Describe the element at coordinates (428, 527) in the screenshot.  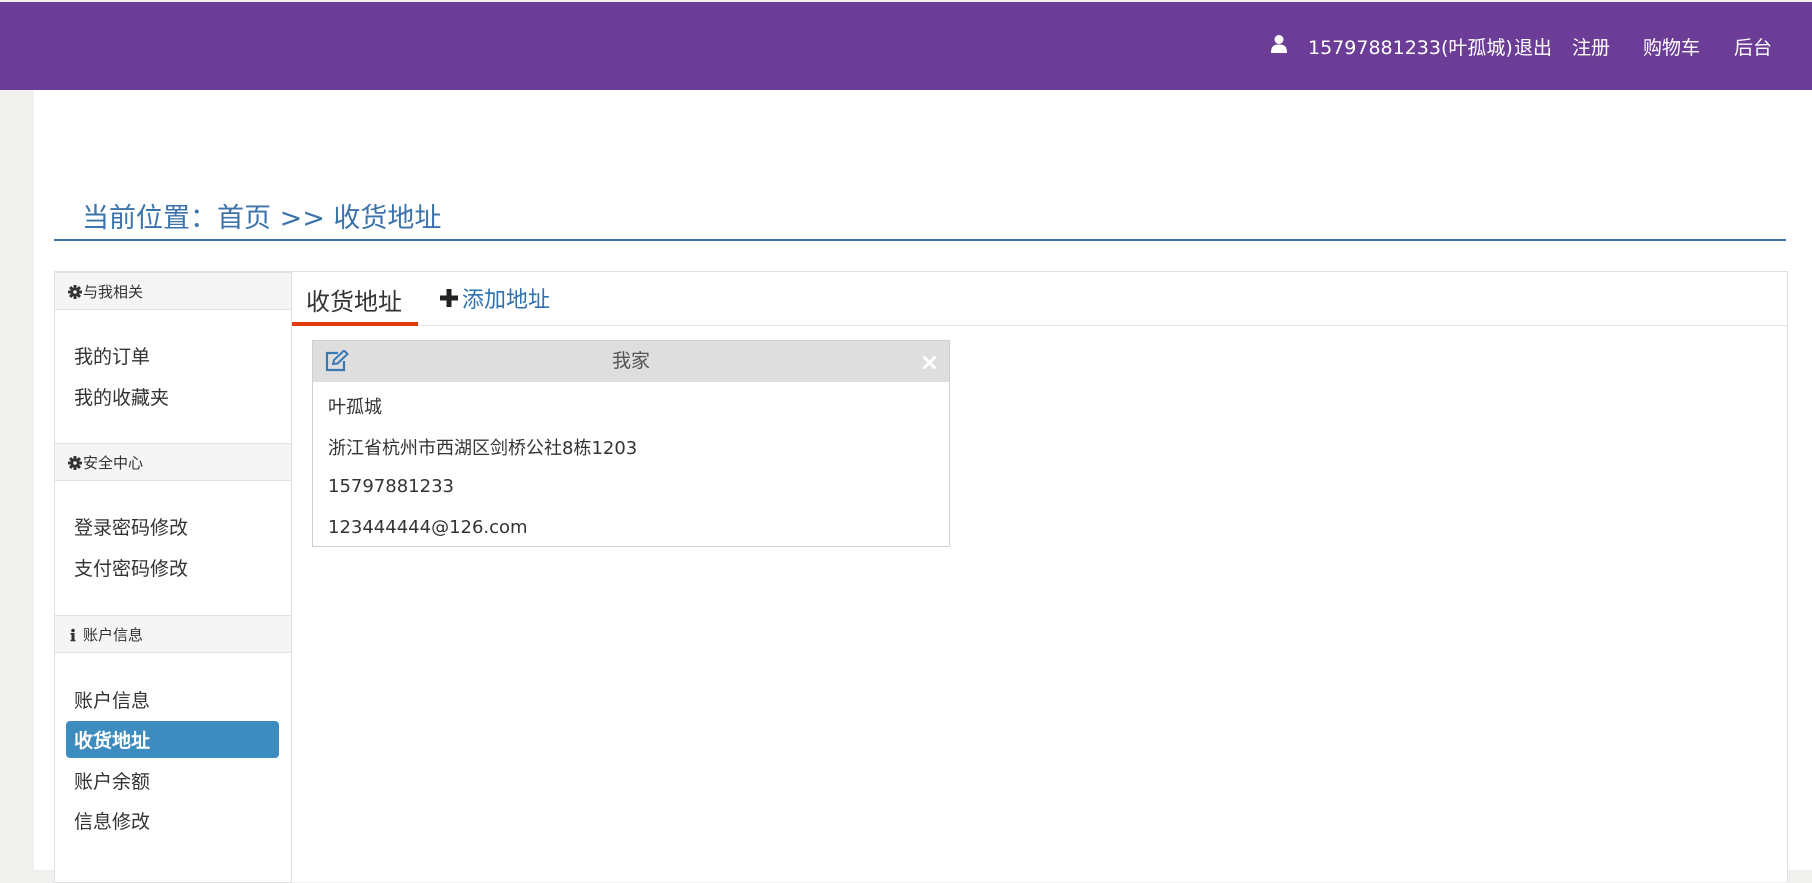
I see `address-email: 123444444@126.com` at that location.